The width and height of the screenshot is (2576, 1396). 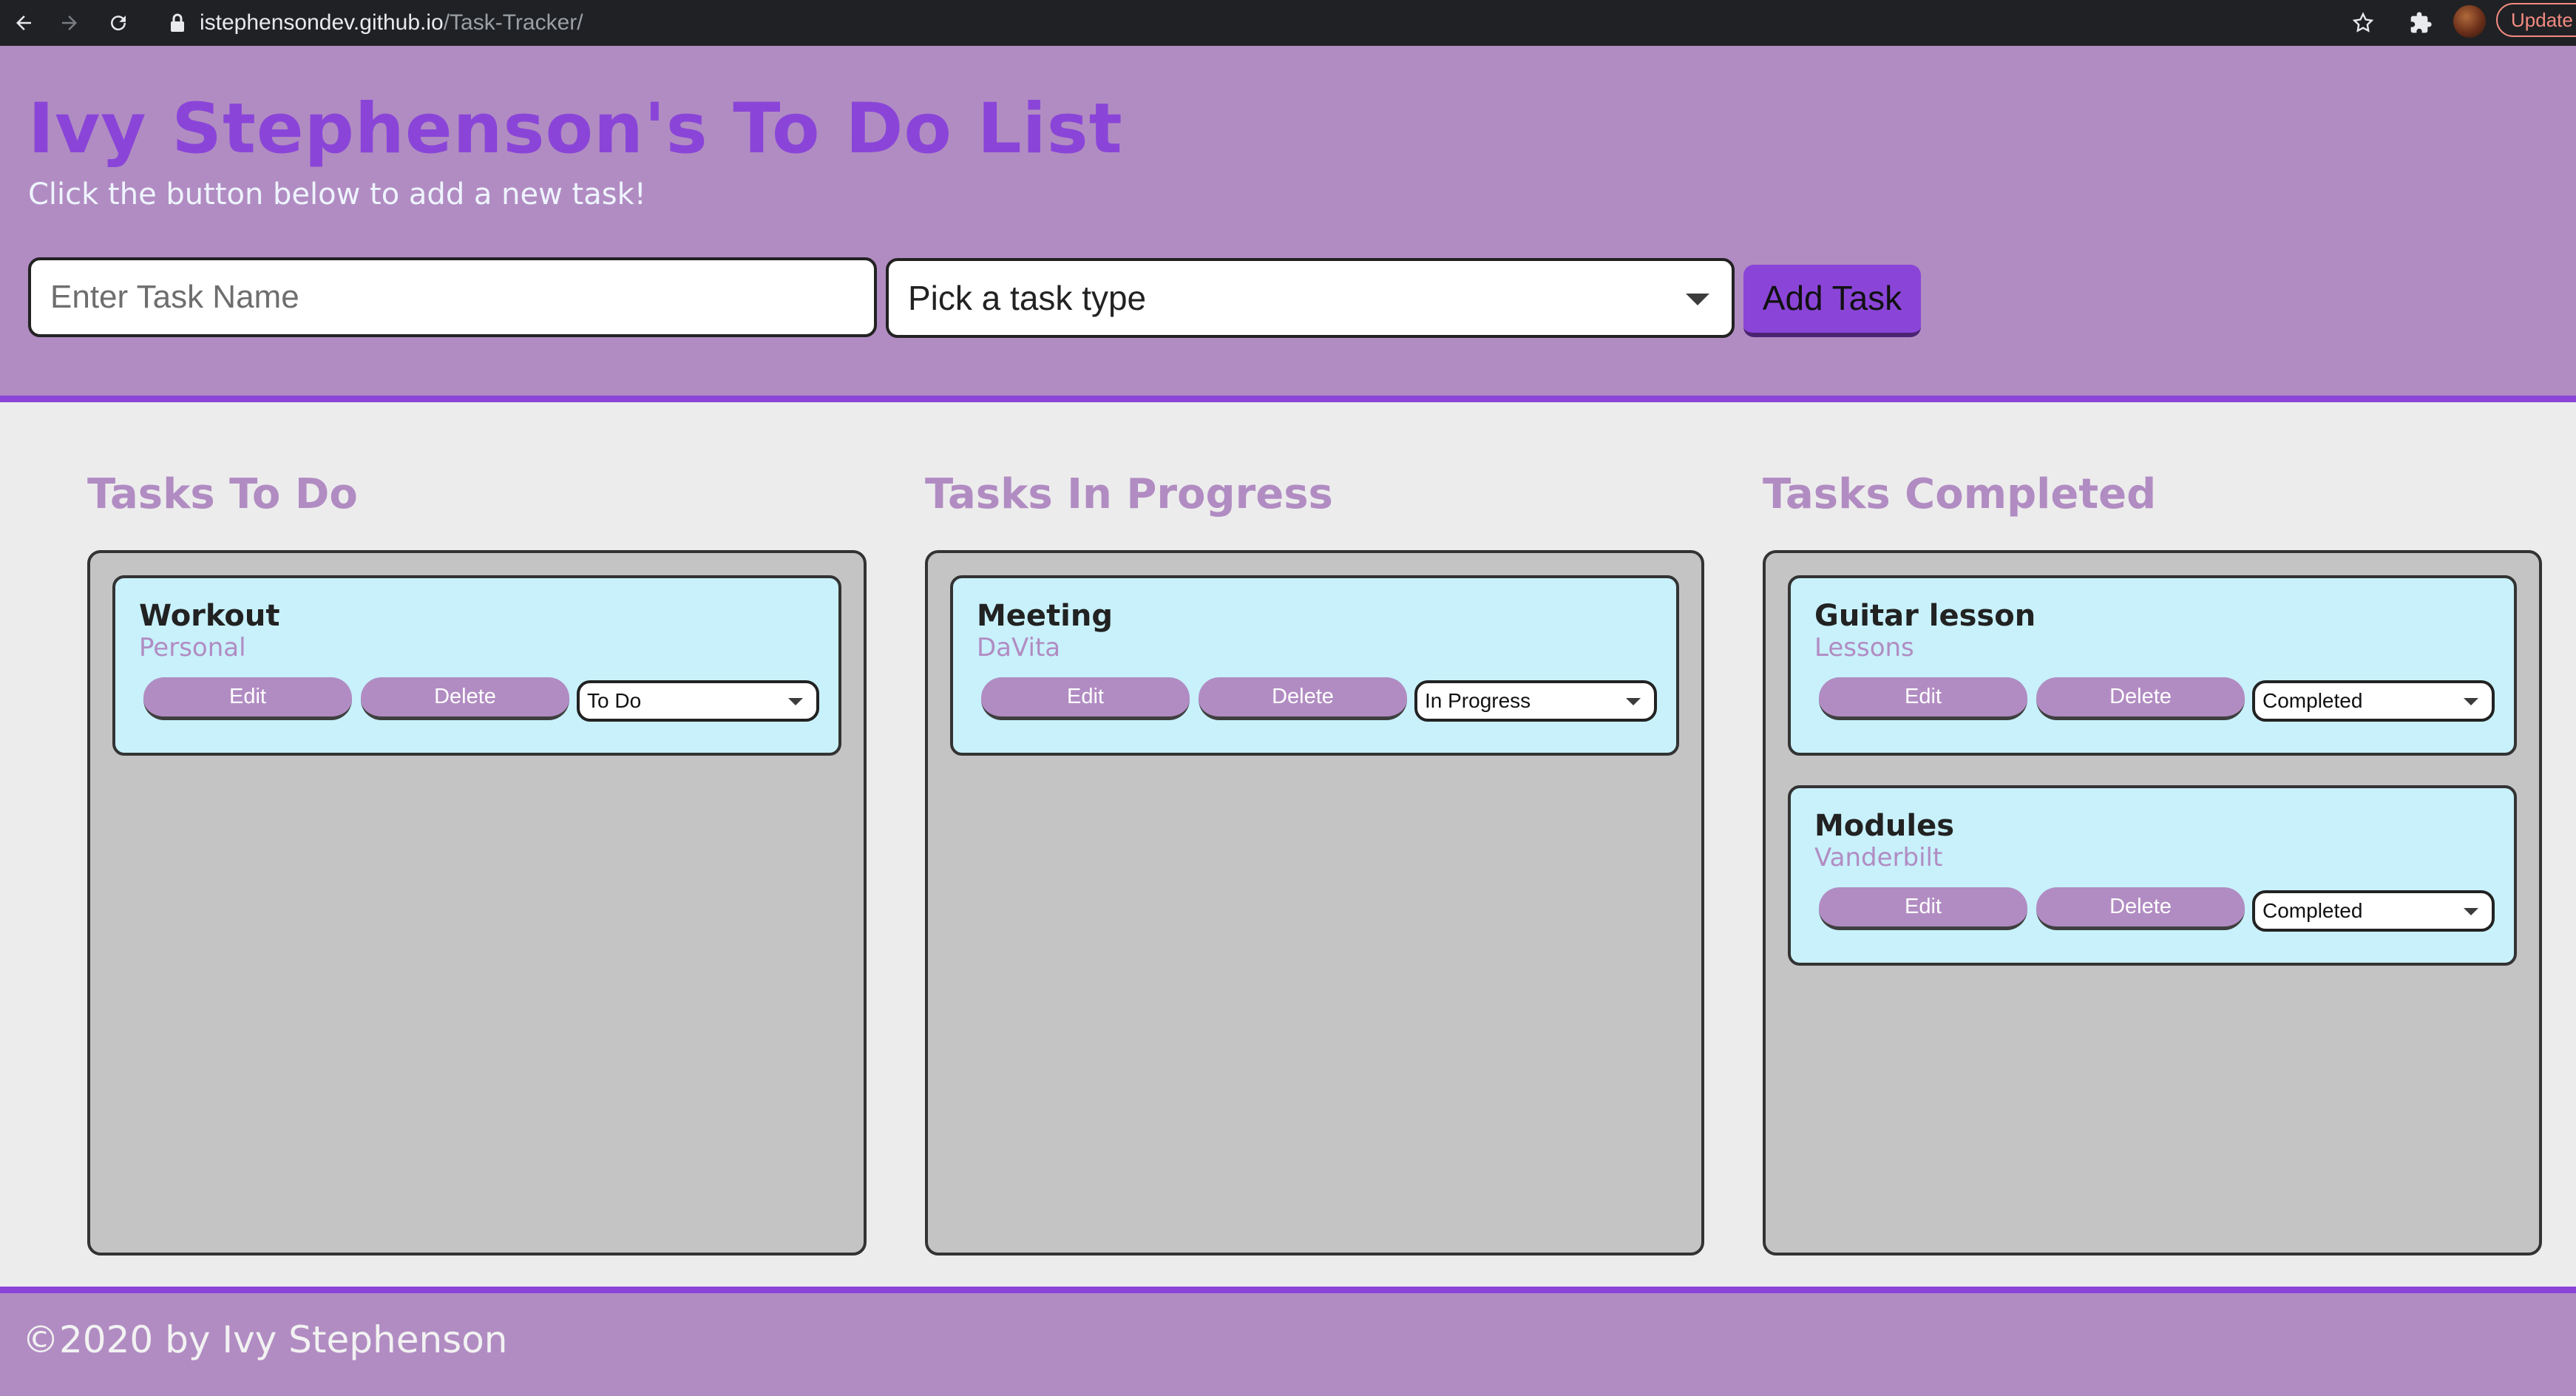 What do you see at coordinates (2536, 20) in the screenshot?
I see `update-button: Update` at bounding box center [2536, 20].